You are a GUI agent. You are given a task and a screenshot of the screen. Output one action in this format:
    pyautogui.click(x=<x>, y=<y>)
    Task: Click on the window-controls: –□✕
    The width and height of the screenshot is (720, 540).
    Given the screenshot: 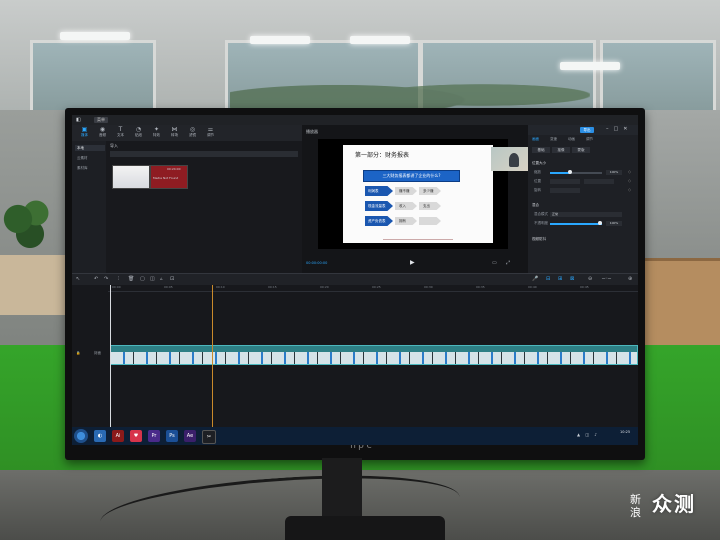 What is the action you would take?
    pyautogui.click(x=619, y=129)
    